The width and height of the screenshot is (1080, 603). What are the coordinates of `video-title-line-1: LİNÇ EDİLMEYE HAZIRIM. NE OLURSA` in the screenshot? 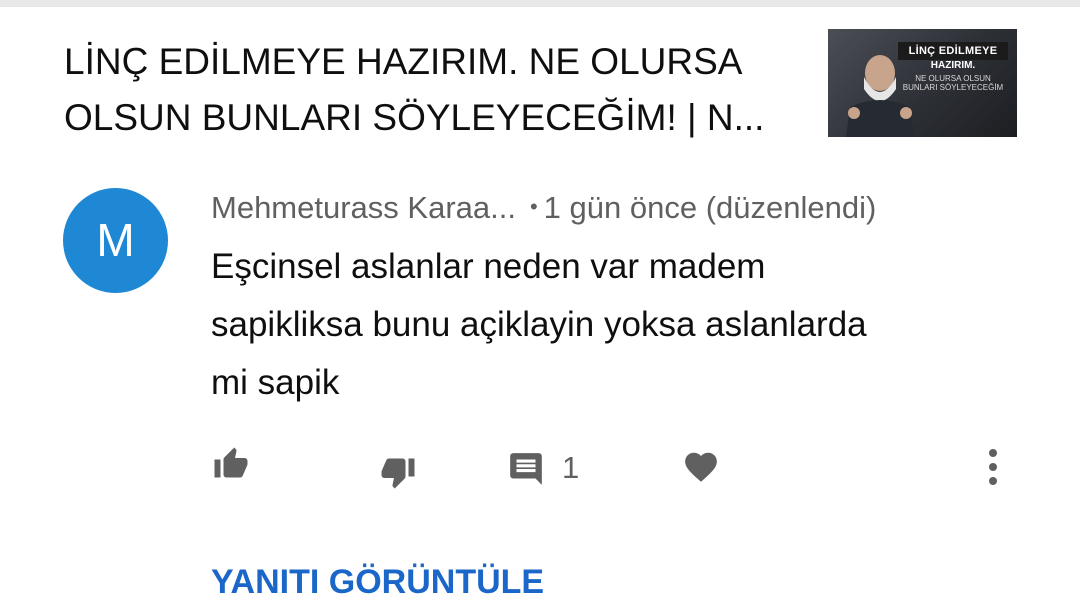 It's located at (403, 61).